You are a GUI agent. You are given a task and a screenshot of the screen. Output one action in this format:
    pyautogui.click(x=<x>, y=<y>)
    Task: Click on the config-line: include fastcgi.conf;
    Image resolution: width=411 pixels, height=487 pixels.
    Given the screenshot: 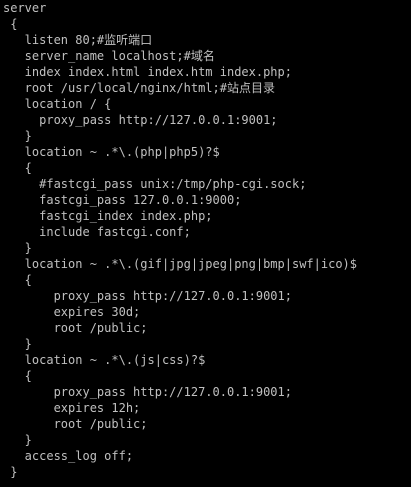 What is the action you would take?
    pyautogui.click(x=97, y=232)
    